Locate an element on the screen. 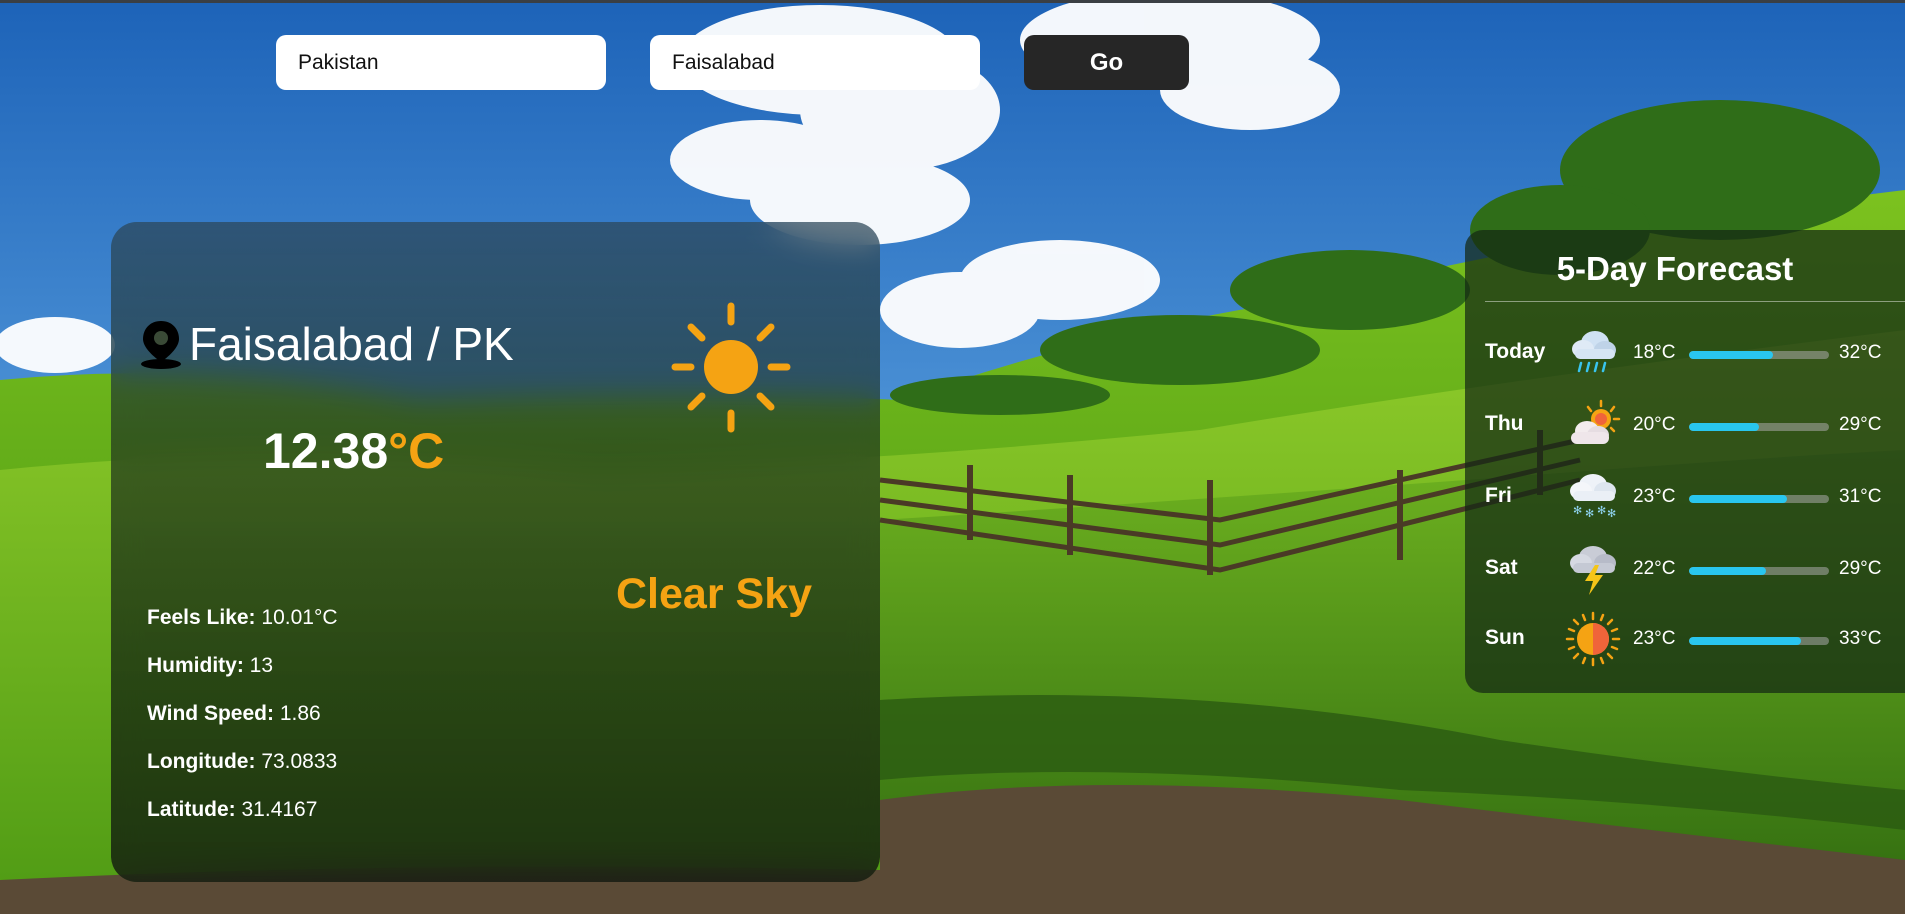 The image size is (1905, 914). forecast-high: 31°C is located at coordinates (1860, 496).